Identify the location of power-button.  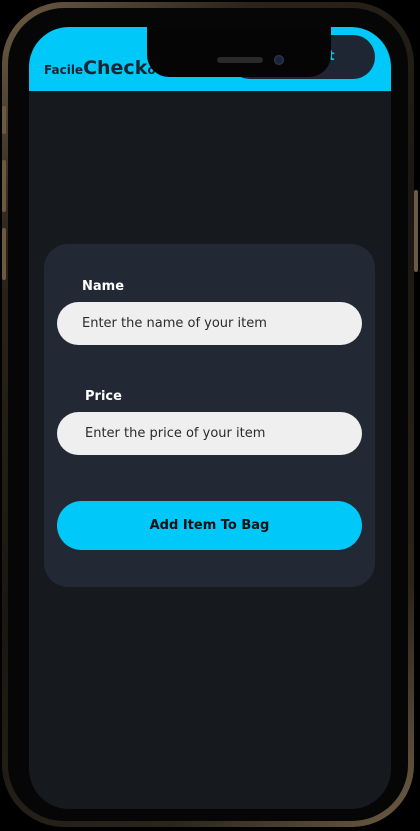
(416, 231).